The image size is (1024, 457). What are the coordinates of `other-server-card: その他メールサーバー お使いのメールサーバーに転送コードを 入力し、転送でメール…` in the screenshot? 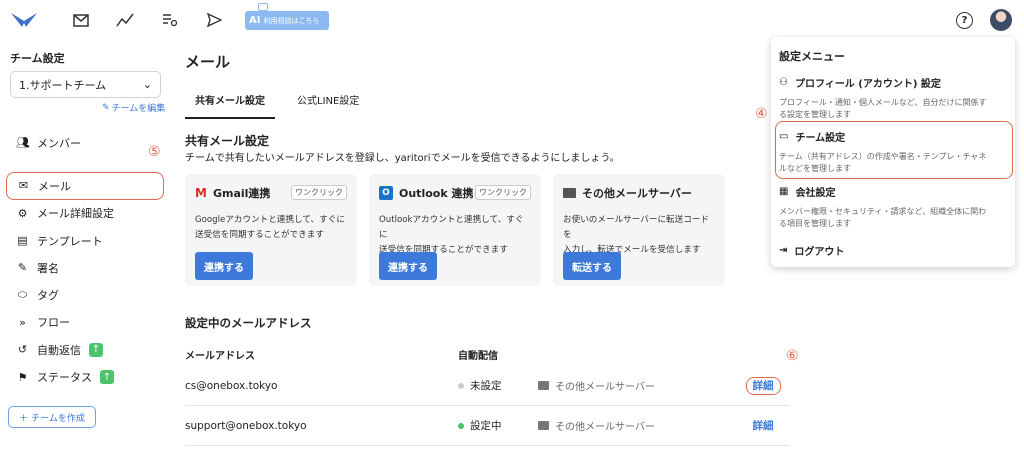 It's located at (639, 230).